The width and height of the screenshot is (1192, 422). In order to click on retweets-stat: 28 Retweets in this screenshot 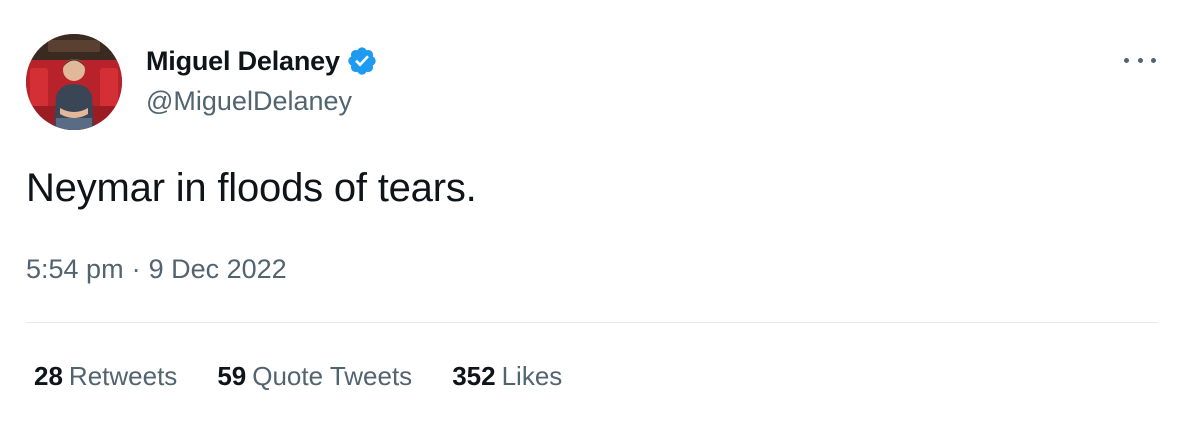, I will do `click(105, 376)`.